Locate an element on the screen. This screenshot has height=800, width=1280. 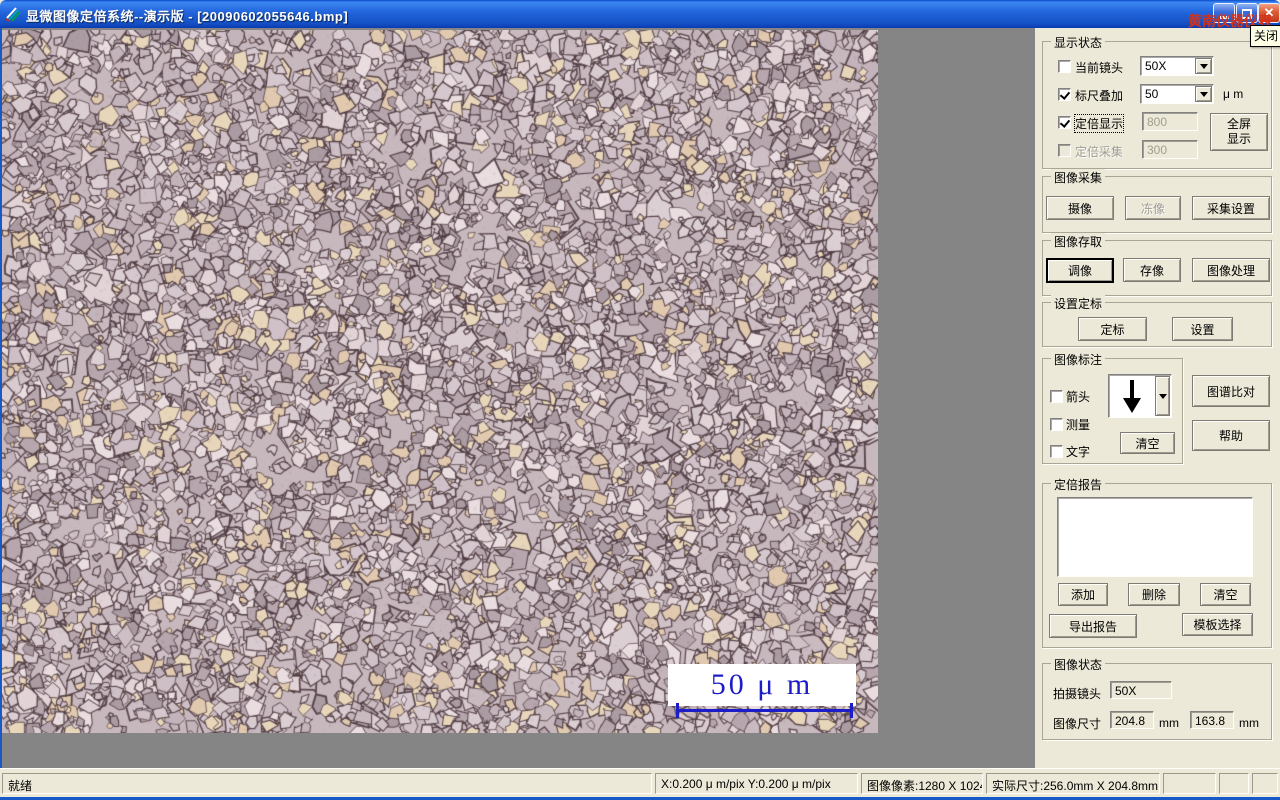
scalebar-label-box: 50 μ m is located at coordinates (762, 685).